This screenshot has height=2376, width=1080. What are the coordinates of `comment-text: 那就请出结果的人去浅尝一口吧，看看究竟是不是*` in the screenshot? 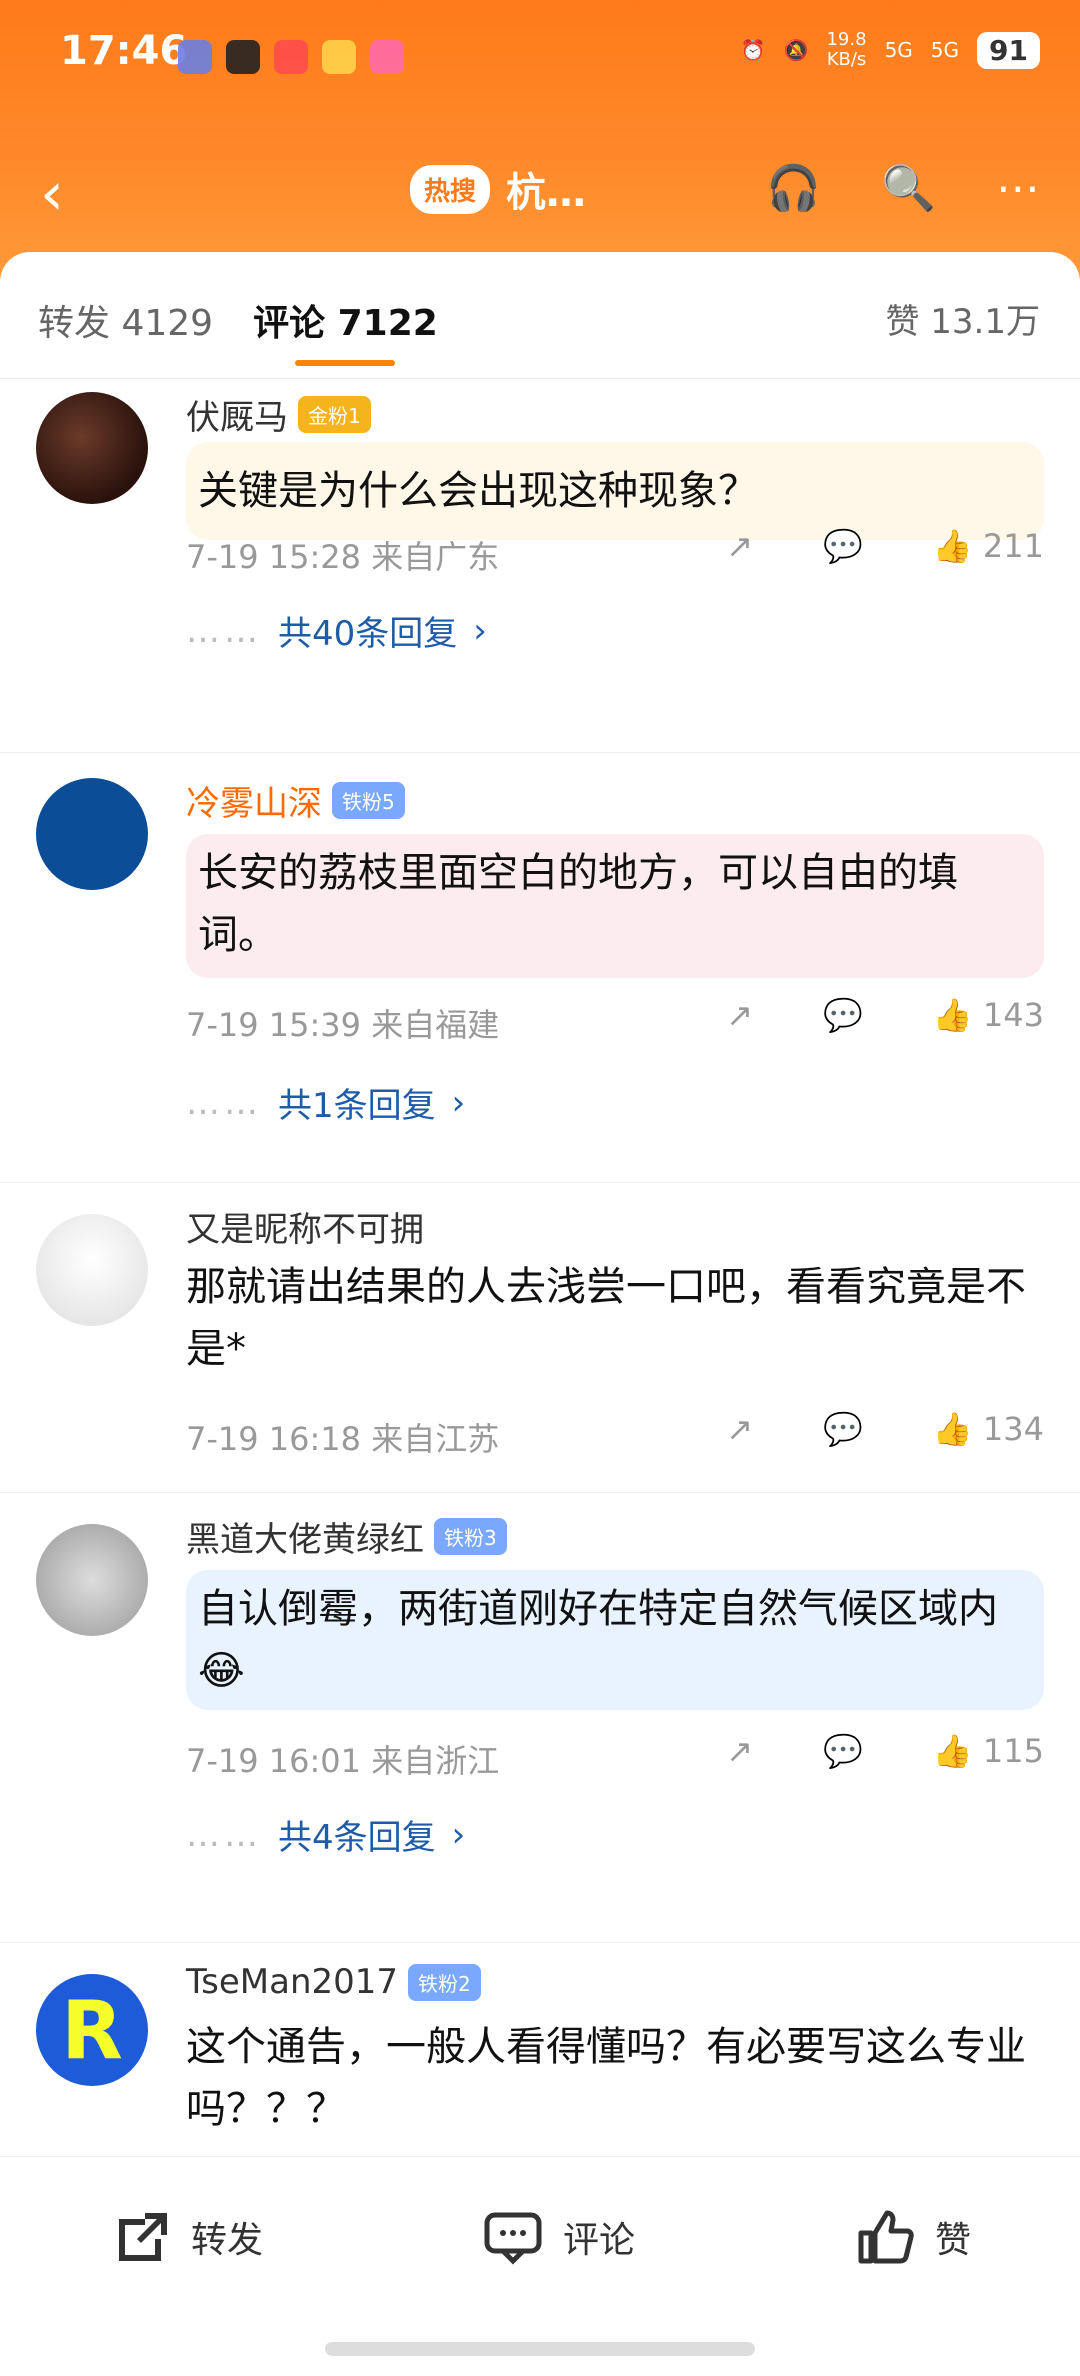 It's located at (615, 1318).